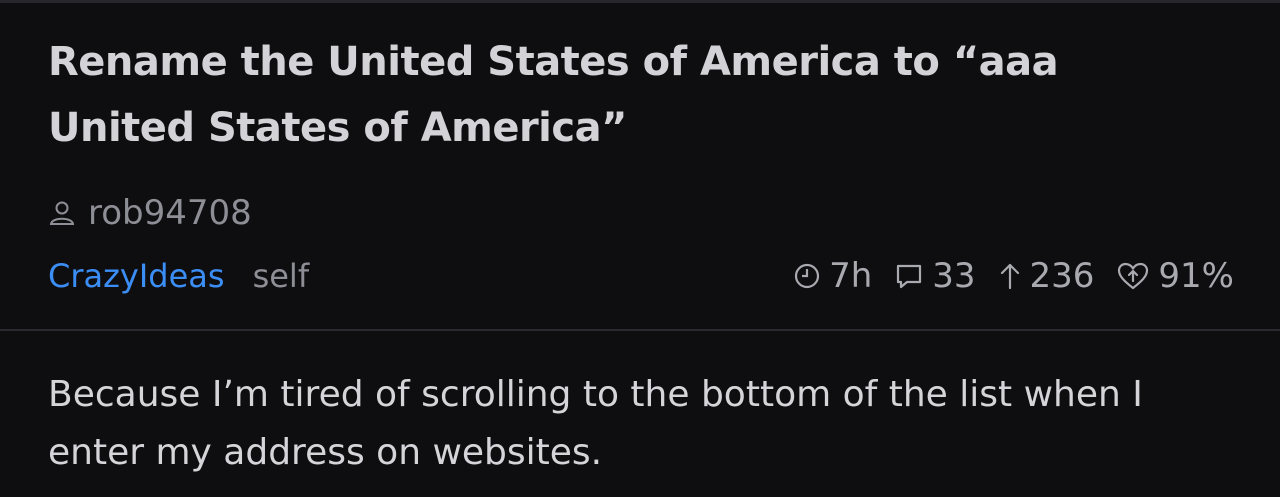 The width and height of the screenshot is (1280, 497). What do you see at coordinates (641, 276) in the screenshot?
I see `meta-row: CrazyIdeas self 7h 33 236 91%` at bounding box center [641, 276].